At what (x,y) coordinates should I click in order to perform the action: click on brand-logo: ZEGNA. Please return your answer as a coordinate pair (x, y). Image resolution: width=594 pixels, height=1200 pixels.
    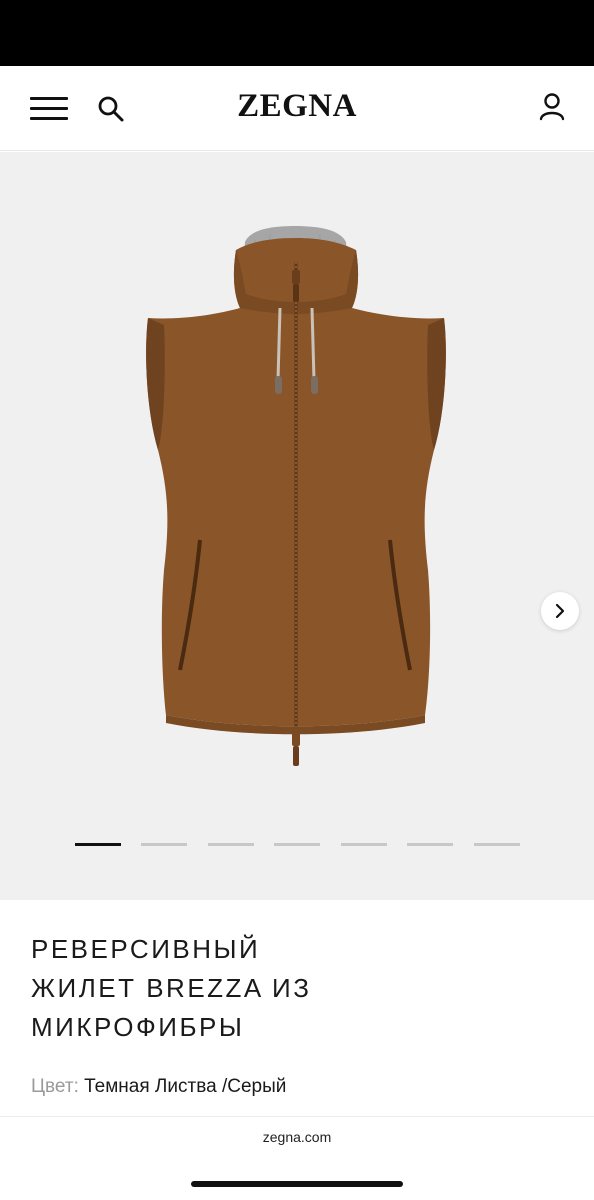
    Looking at the image, I should click on (297, 106).